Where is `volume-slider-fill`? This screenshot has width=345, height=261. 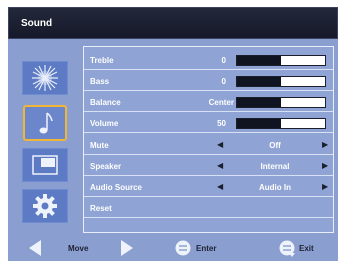
volume-slider-fill is located at coordinates (259, 123).